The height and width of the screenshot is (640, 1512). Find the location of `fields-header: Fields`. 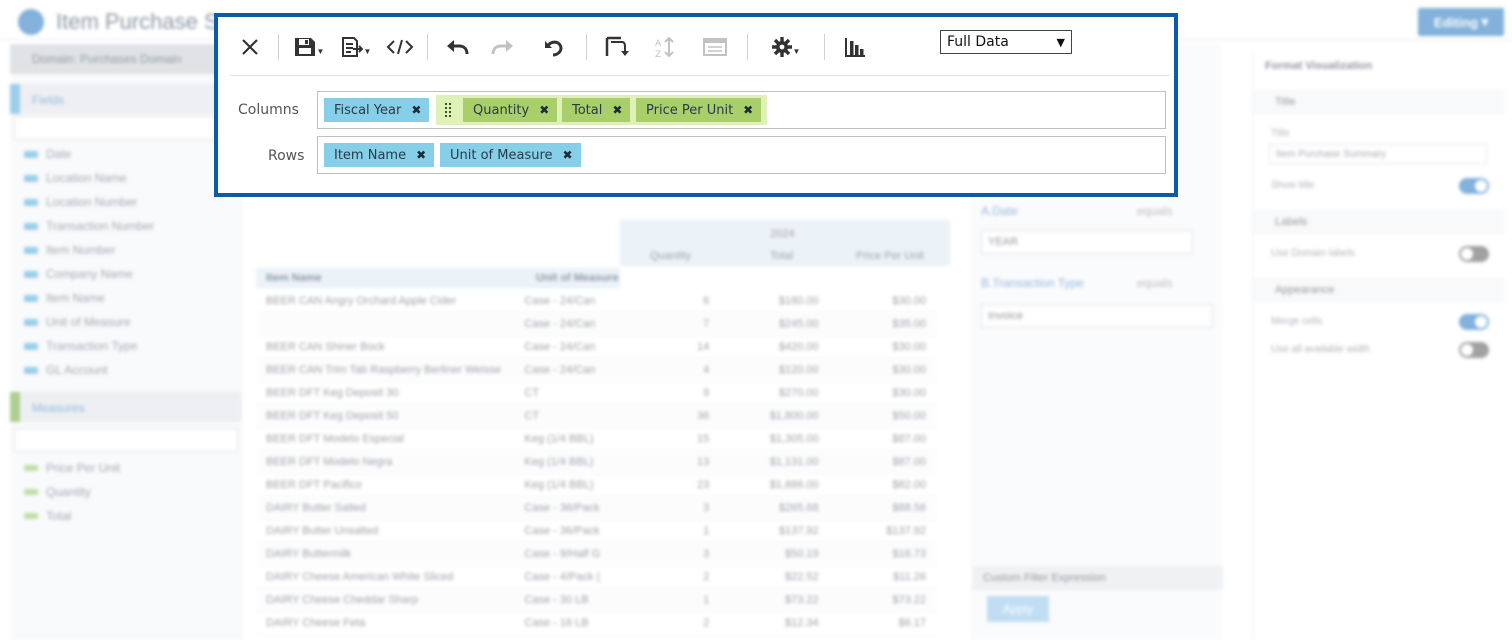

fields-header: Fields is located at coordinates (126, 99).